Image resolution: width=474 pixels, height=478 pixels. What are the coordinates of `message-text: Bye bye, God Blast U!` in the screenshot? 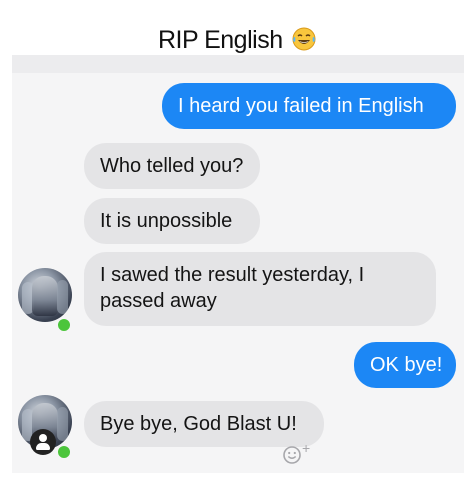 It's located at (198, 424).